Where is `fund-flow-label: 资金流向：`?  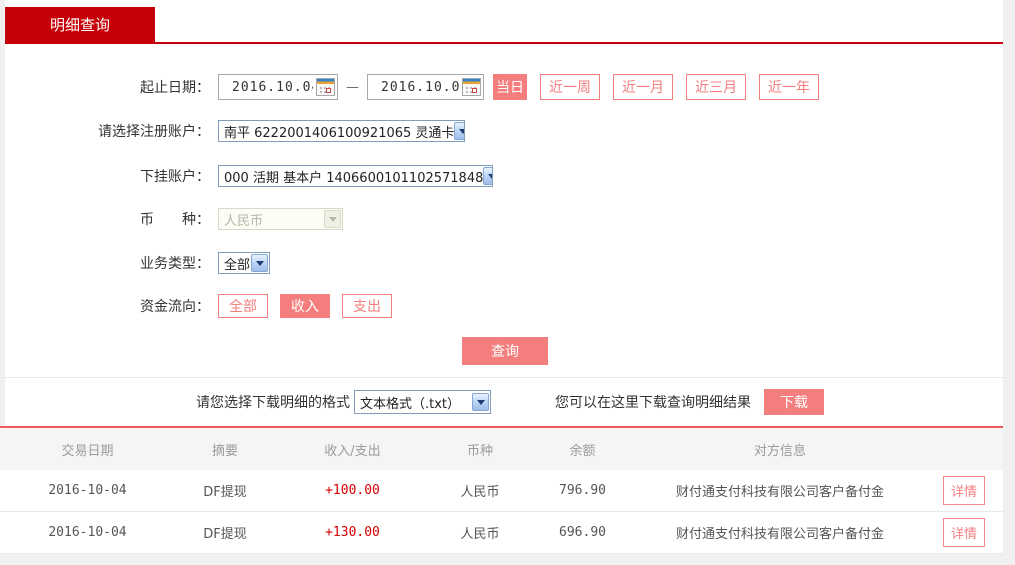
fund-flow-label: 资金流向： is located at coordinates (175, 307).